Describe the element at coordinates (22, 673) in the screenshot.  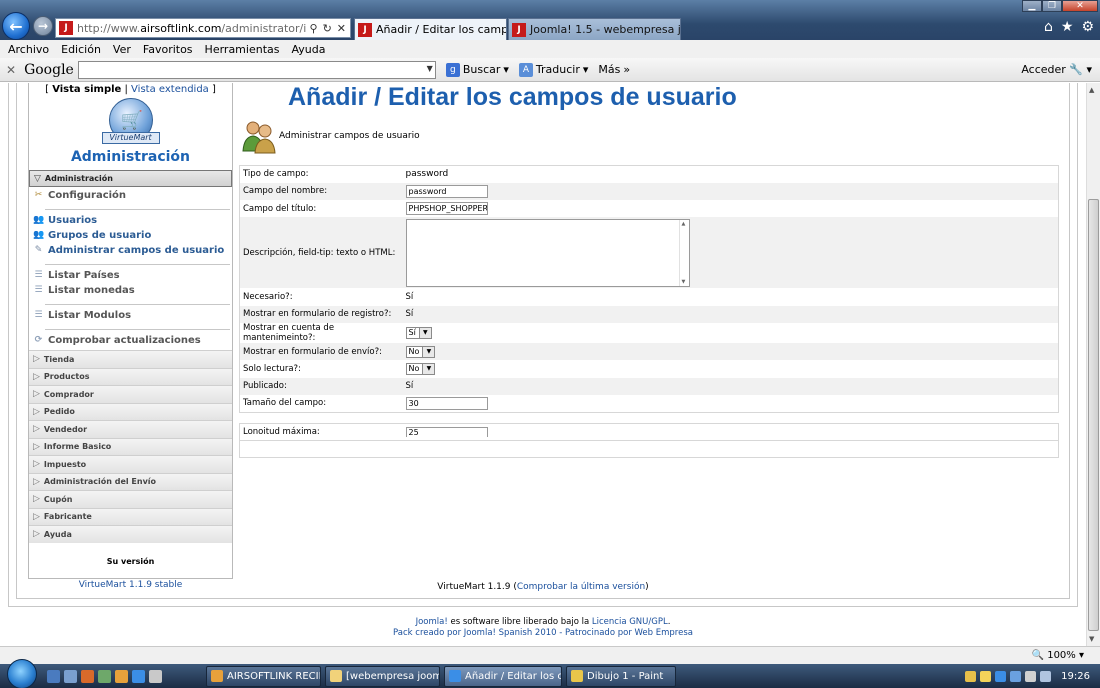
I see `start-button` at that location.